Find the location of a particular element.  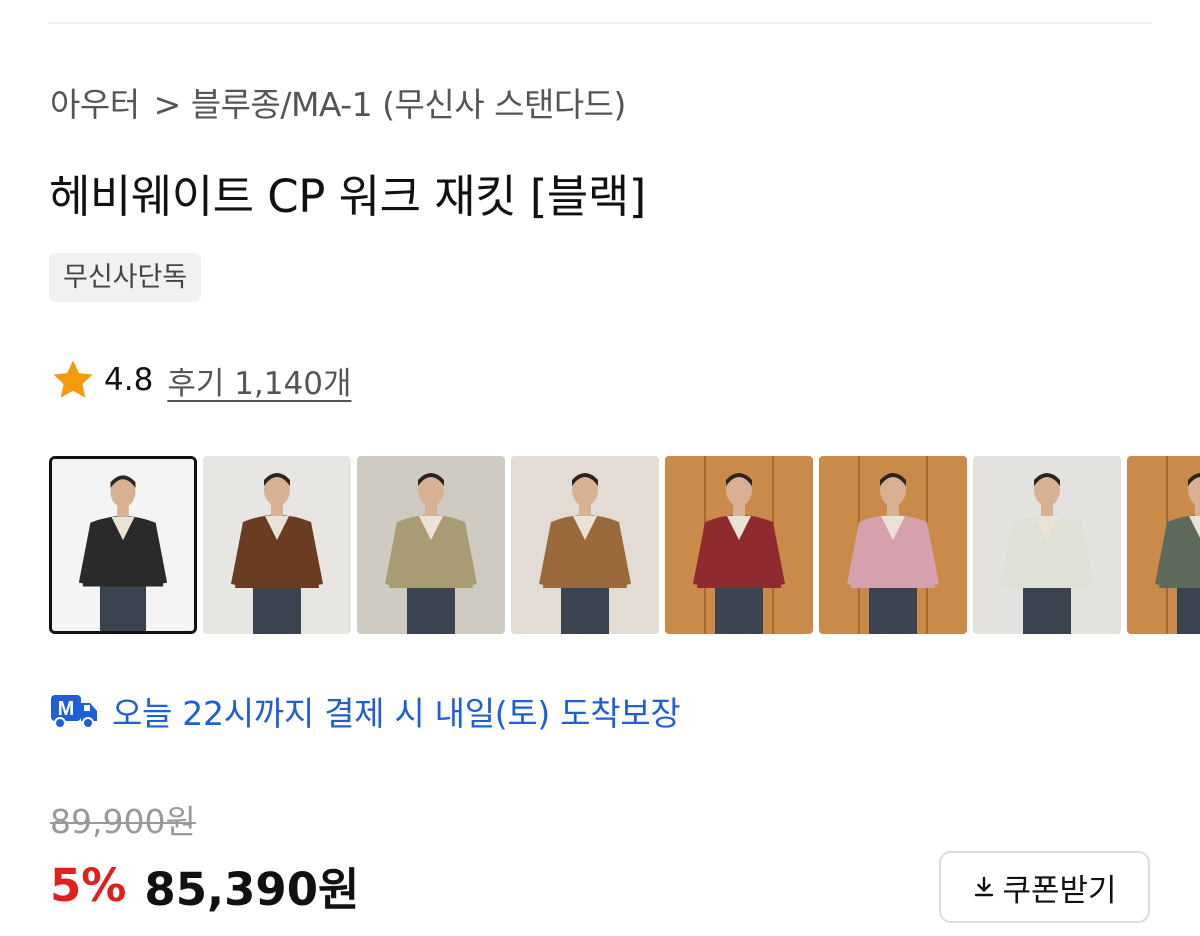

thumbnail-ivory-jacket is located at coordinates (1047, 545).